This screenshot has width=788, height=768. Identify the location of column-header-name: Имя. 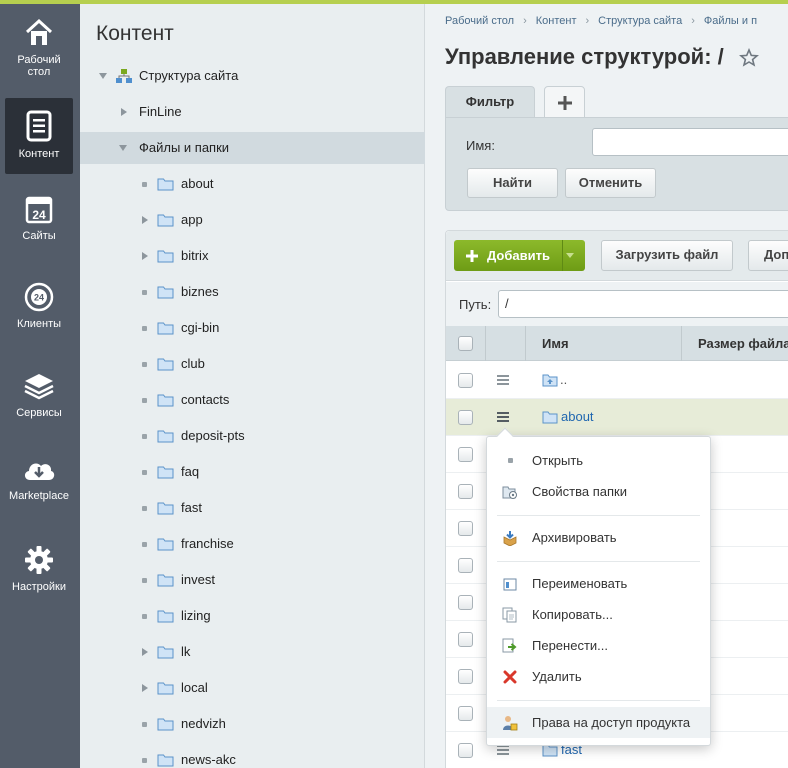
(555, 343).